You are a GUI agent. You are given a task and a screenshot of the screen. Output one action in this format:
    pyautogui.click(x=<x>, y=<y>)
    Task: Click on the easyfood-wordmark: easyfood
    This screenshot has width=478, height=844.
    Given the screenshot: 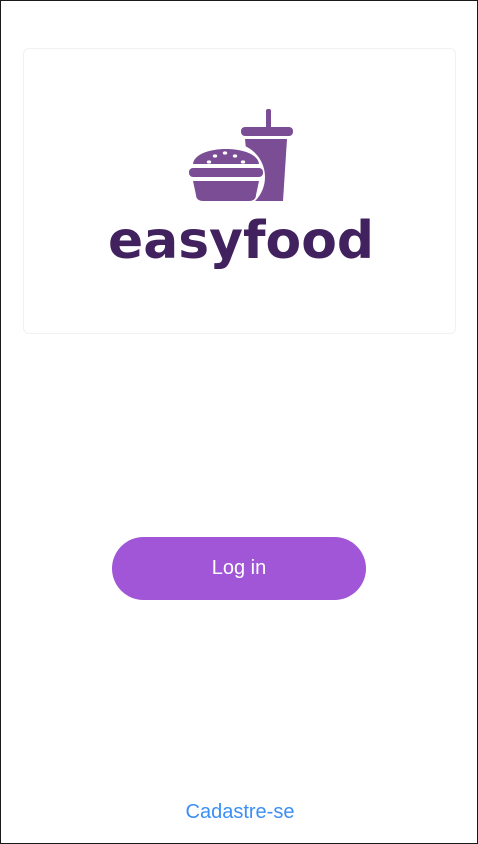 What is the action you would take?
    pyautogui.click(x=241, y=241)
    